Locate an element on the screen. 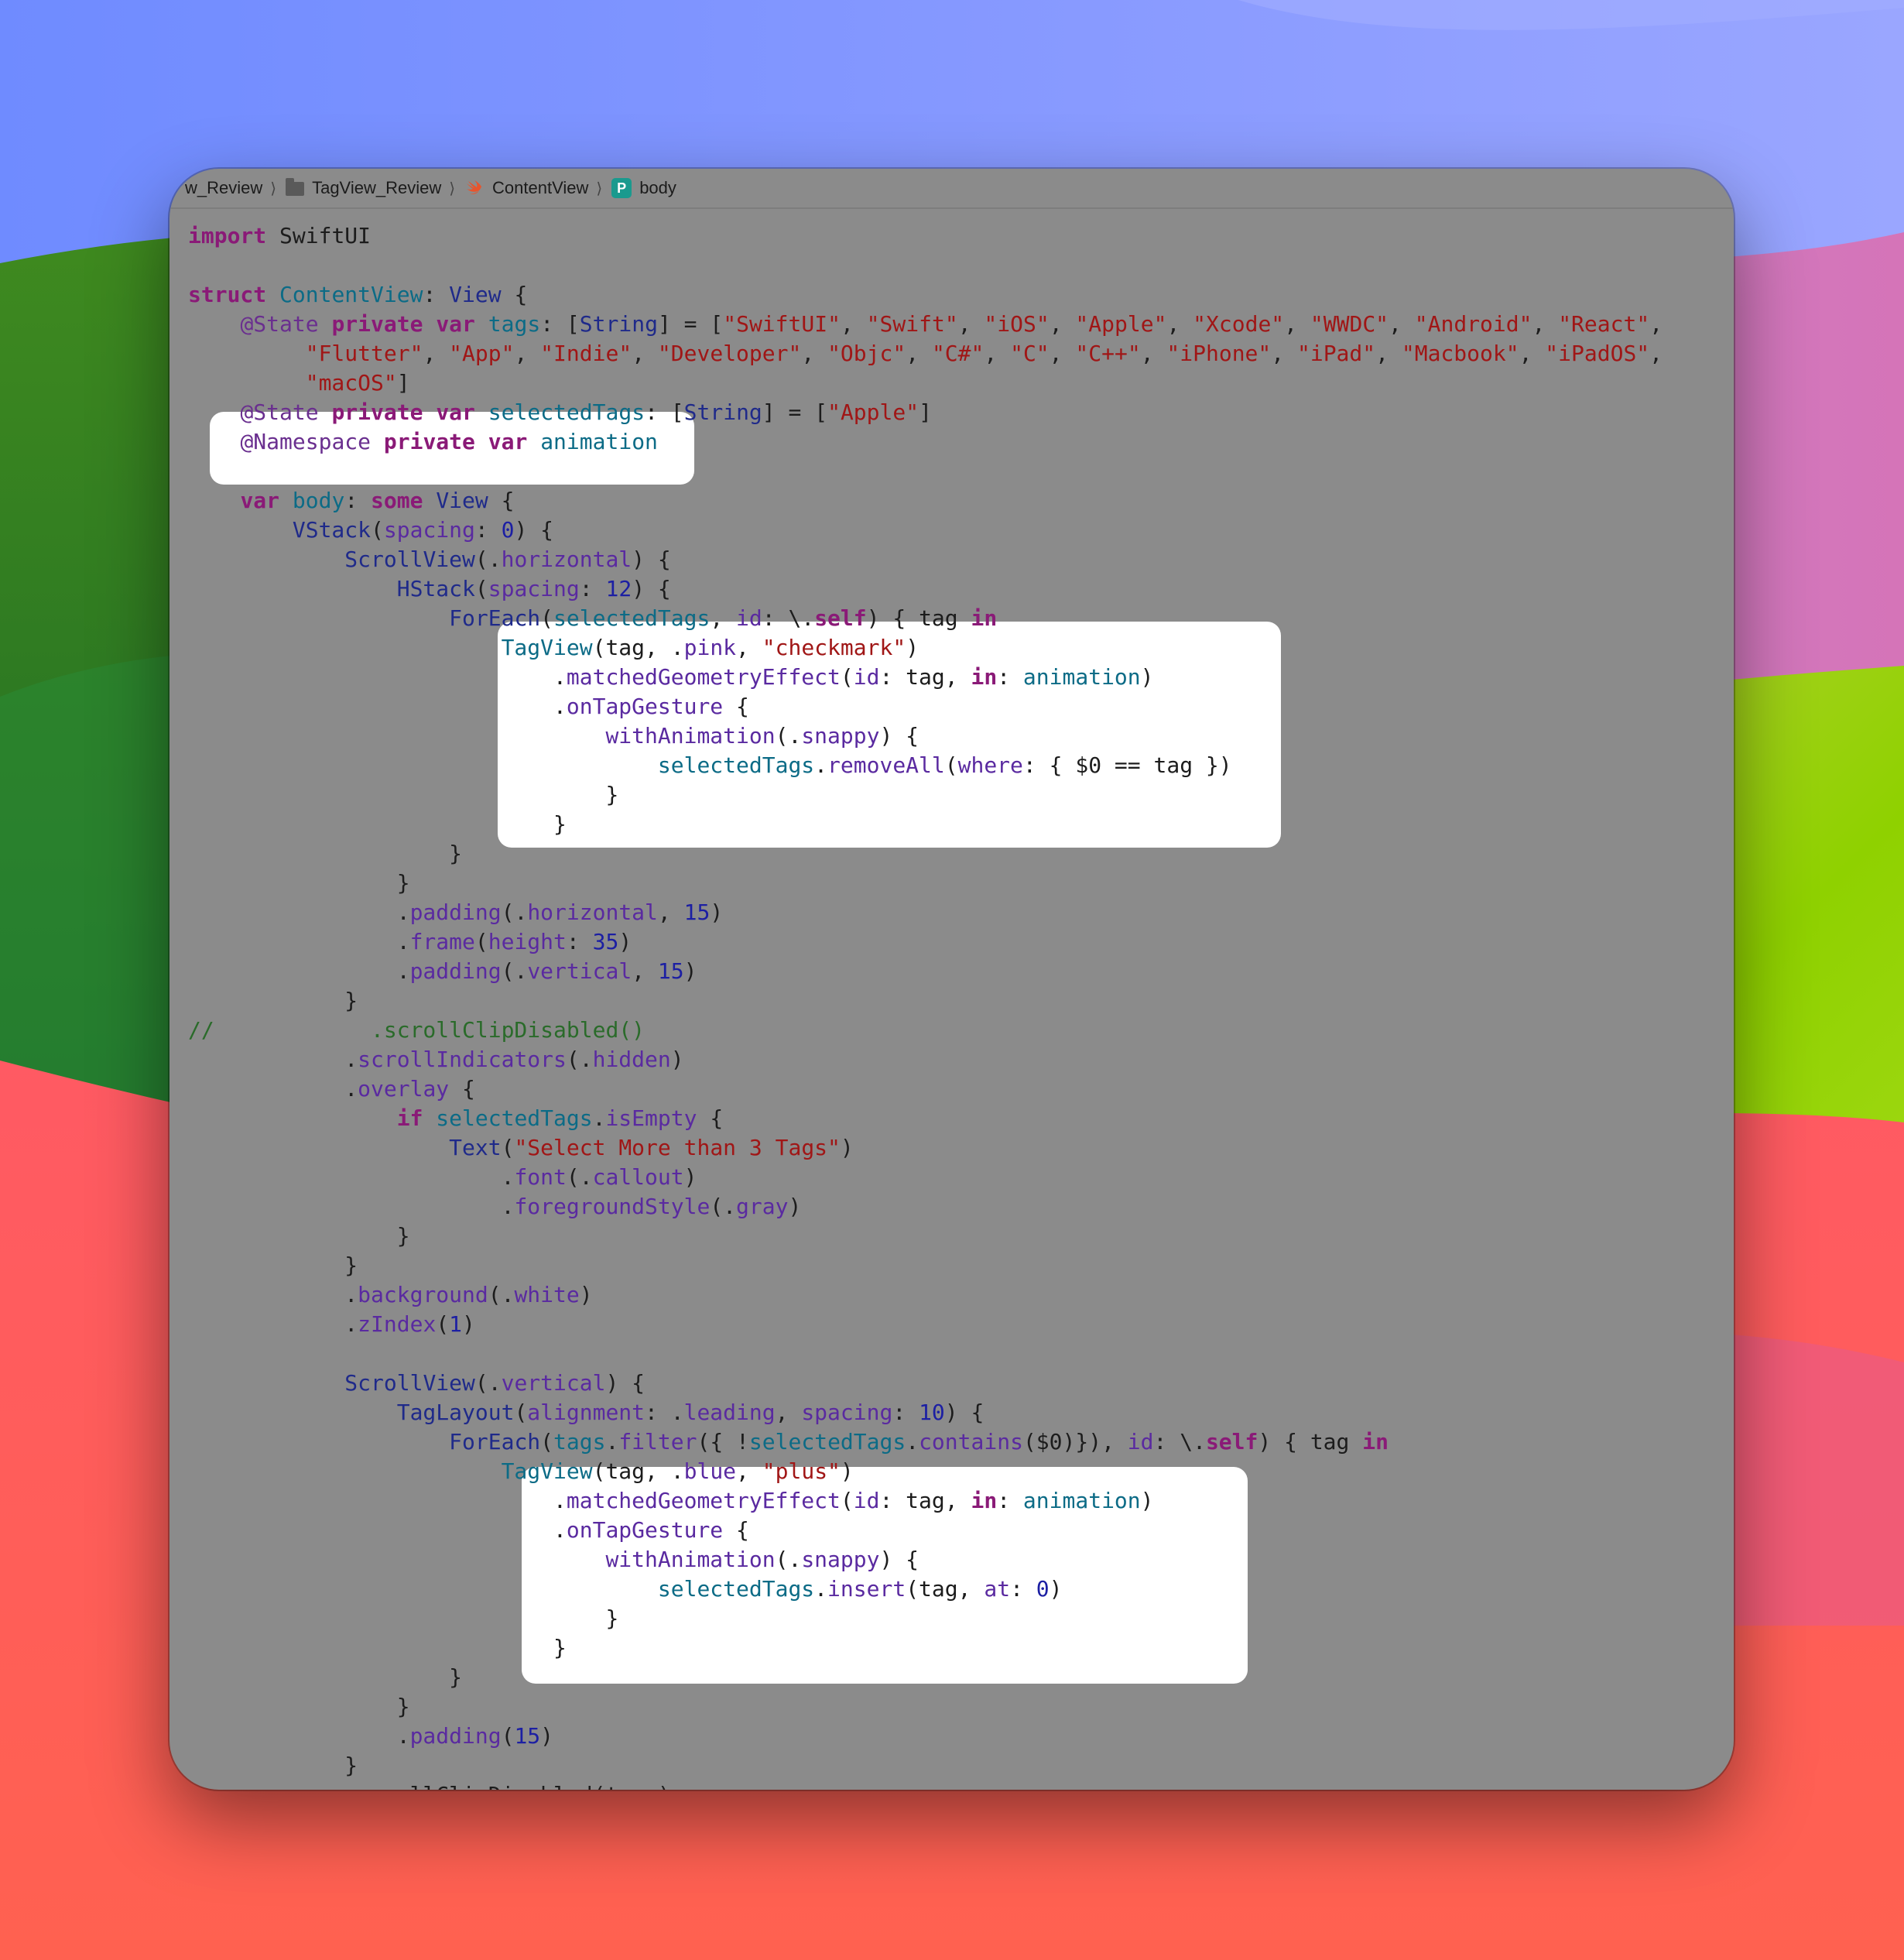 The width and height of the screenshot is (1904, 1960). code-token: horizontal is located at coordinates (566, 559).